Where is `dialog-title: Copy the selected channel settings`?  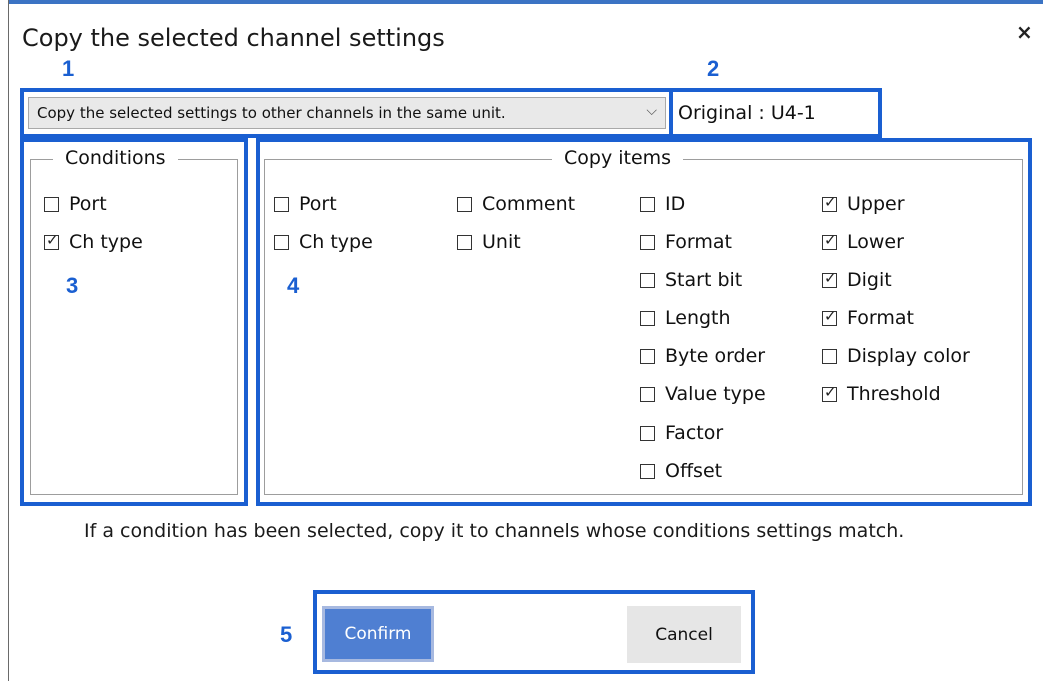 dialog-title: Copy the selected channel settings is located at coordinates (233, 38).